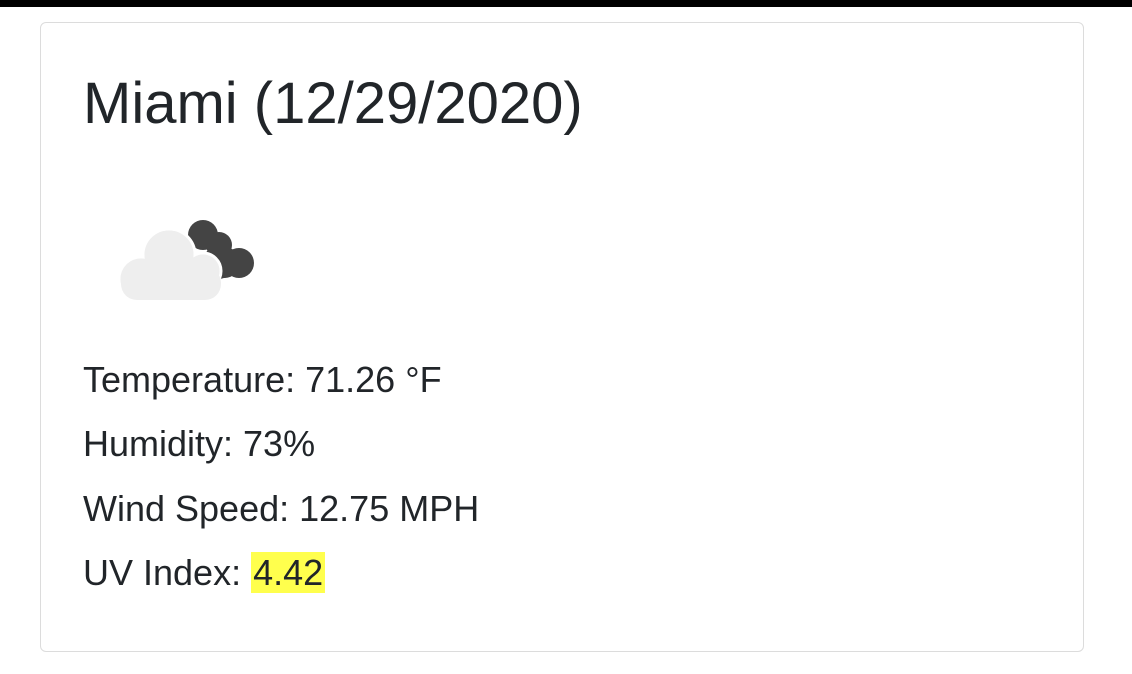 The height and width of the screenshot is (674, 1132). I want to click on temperature-label: Temperature:, so click(194, 379).